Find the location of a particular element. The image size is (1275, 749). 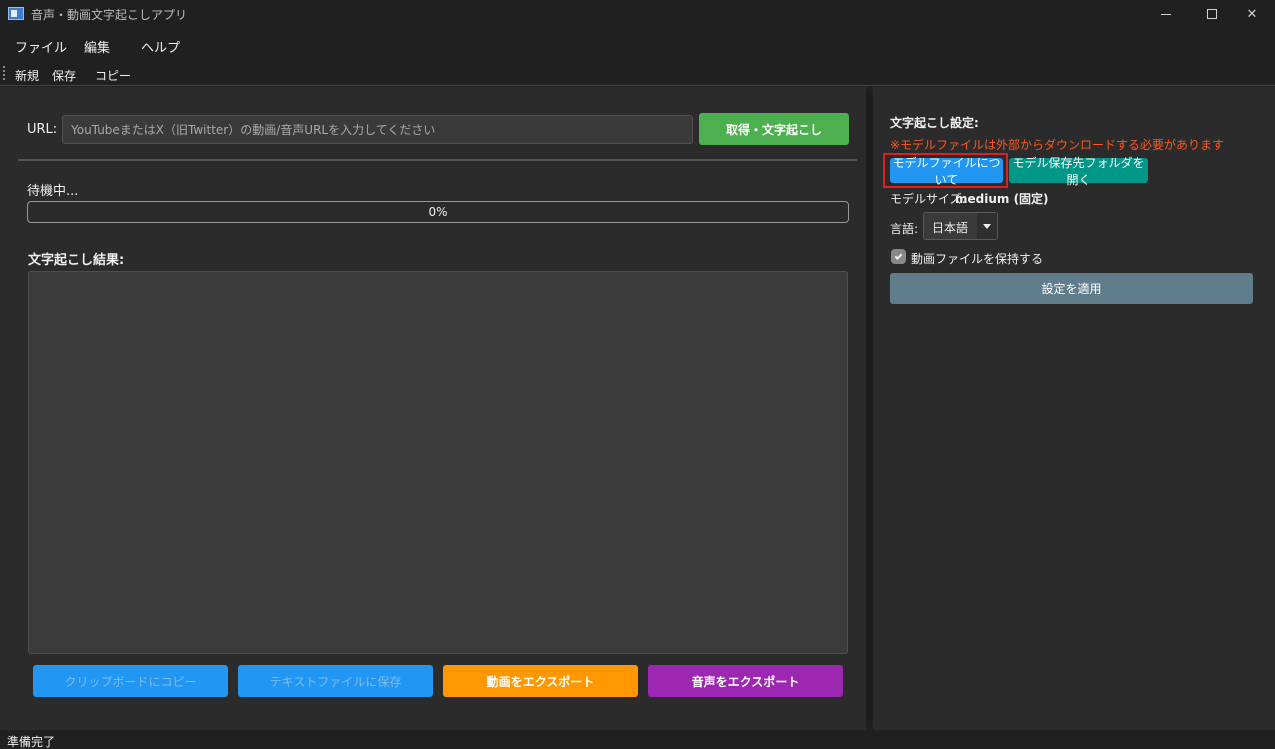

model-info-button: モデルファイルについて is located at coordinates (946, 171).